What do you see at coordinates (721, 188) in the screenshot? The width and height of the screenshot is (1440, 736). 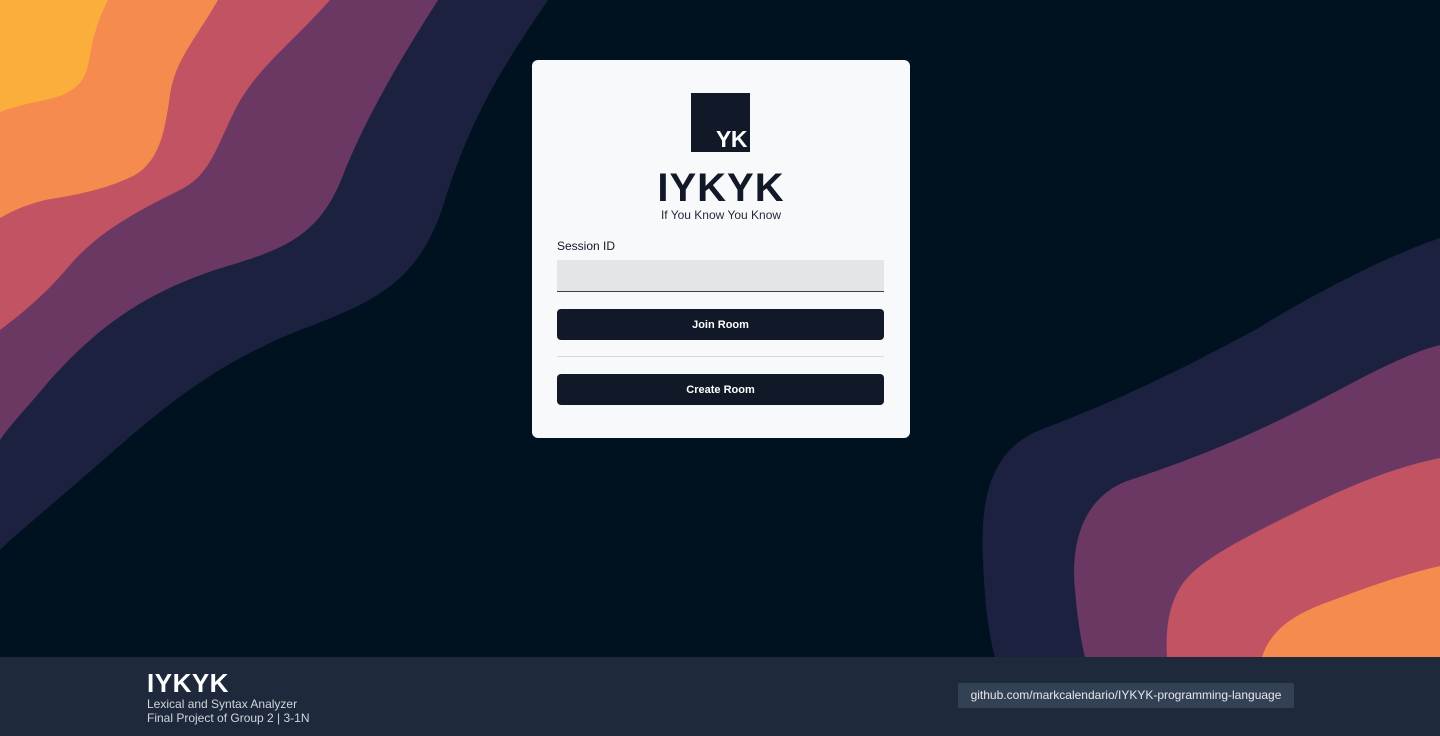 I see `app-title: IYKYK` at bounding box center [721, 188].